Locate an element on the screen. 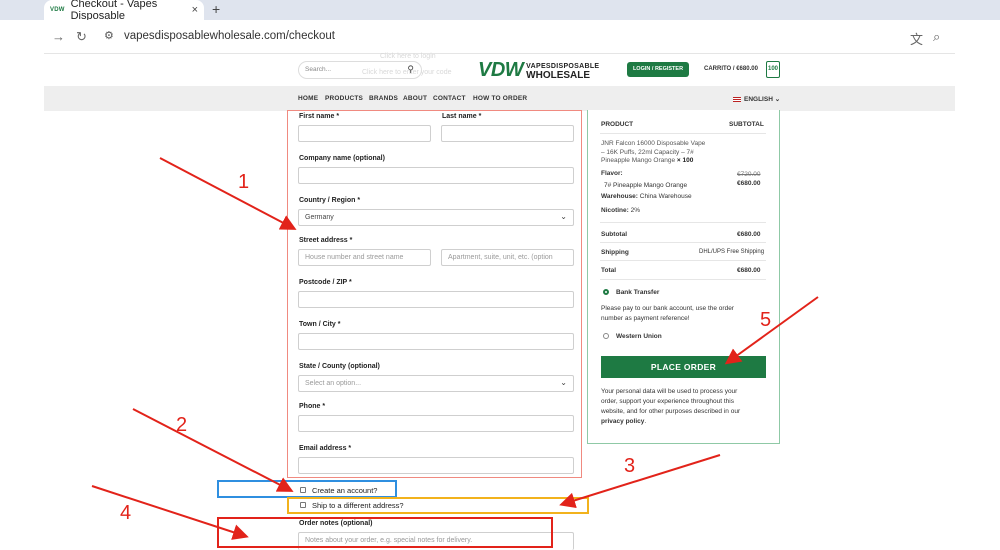 The width and height of the screenshot is (1000, 550). flavor-value: 7# Pineapple Mango Orange is located at coordinates (646, 185).